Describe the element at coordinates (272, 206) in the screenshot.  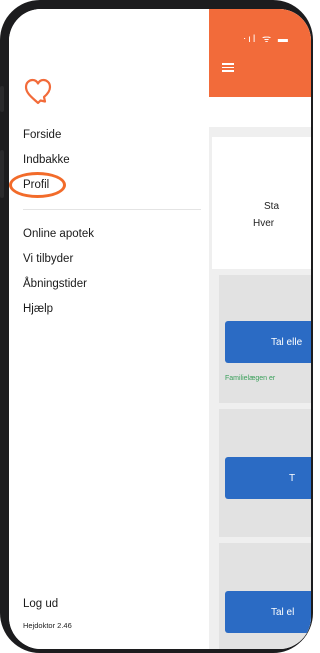
I see `status-card-title: Sta` at that location.